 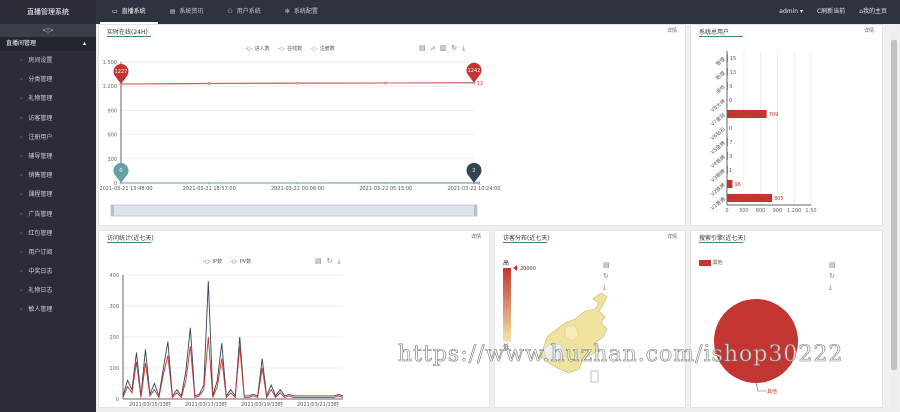 What do you see at coordinates (772, 391) in the screenshot?
I see `slice-label: 其他` at bounding box center [772, 391].